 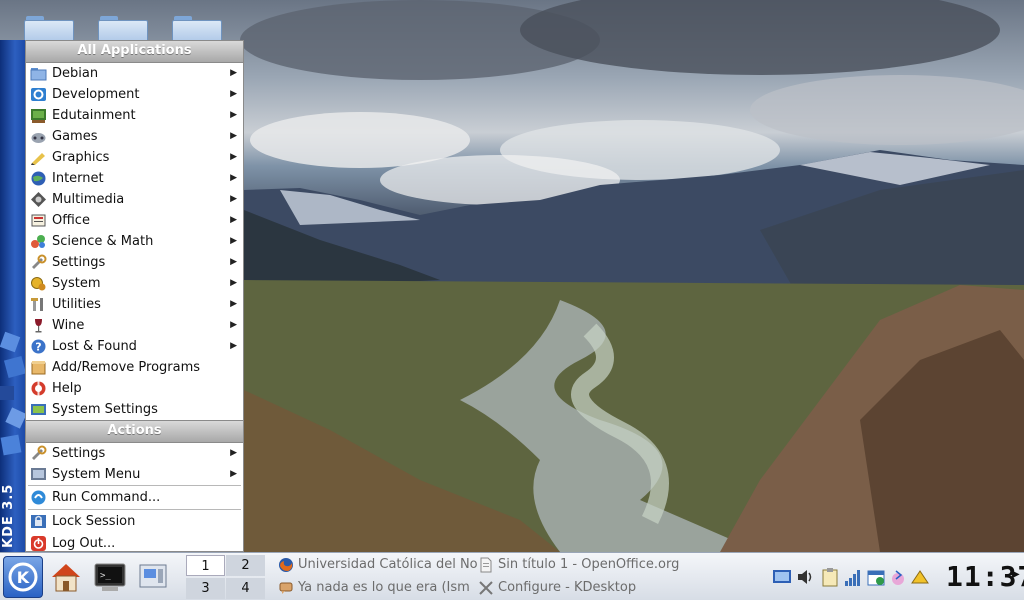 What do you see at coordinates (103, 241) in the screenshot?
I see `menu-item-label: Science & Math` at bounding box center [103, 241].